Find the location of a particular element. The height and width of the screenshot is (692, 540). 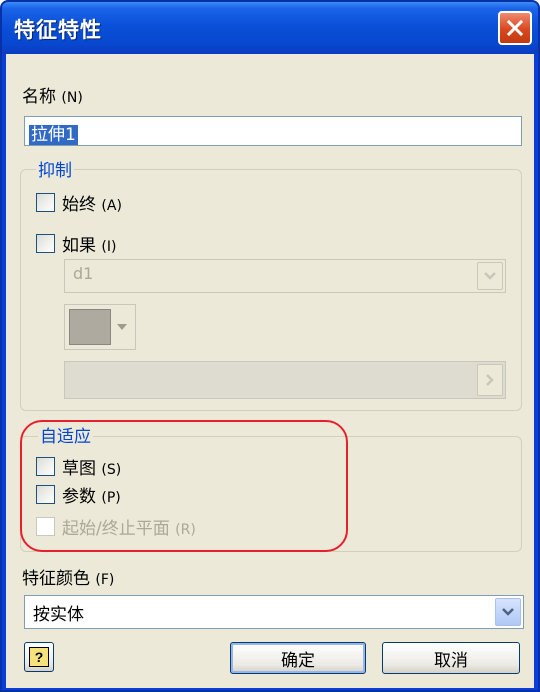

caret-down-icon is located at coordinates (122, 327).